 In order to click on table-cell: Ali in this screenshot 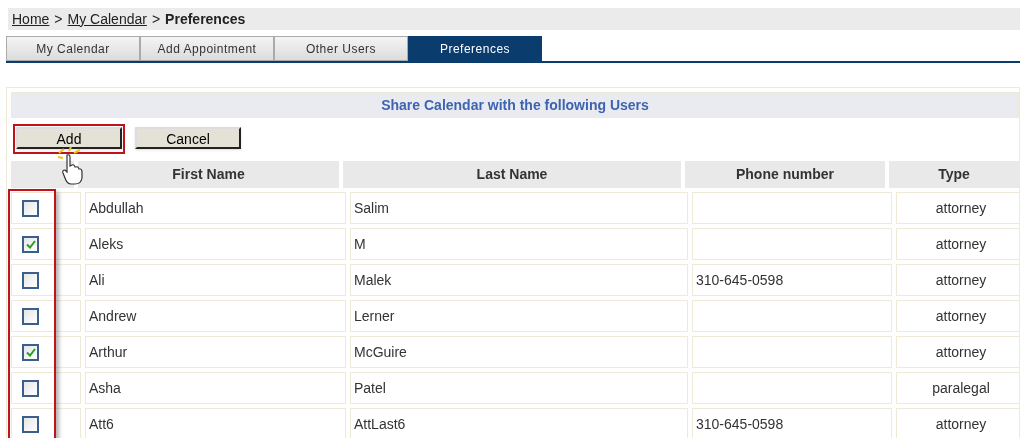, I will do `click(215, 280)`.